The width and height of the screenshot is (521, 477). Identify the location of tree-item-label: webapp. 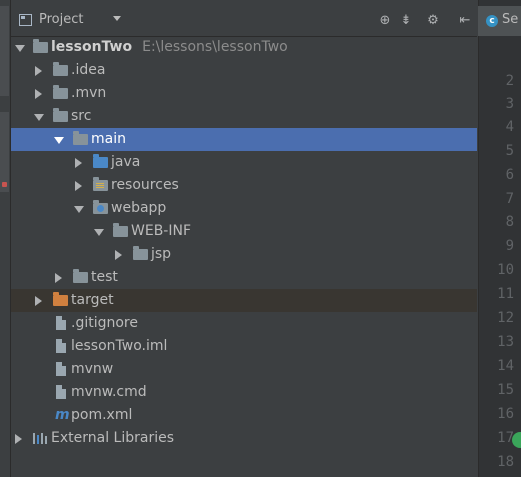
(139, 208).